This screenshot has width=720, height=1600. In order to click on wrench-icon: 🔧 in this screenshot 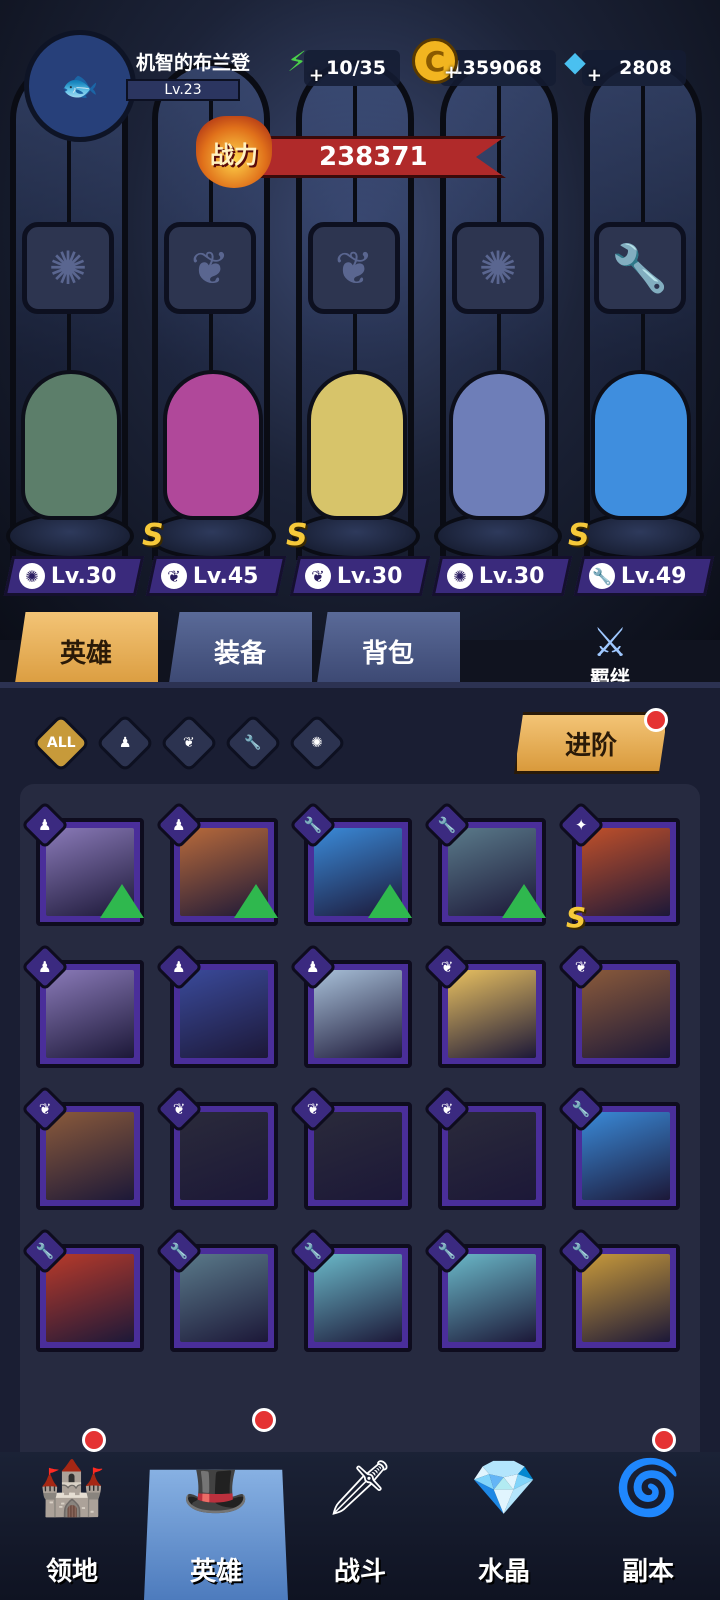, I will do `click(253, 743)`.